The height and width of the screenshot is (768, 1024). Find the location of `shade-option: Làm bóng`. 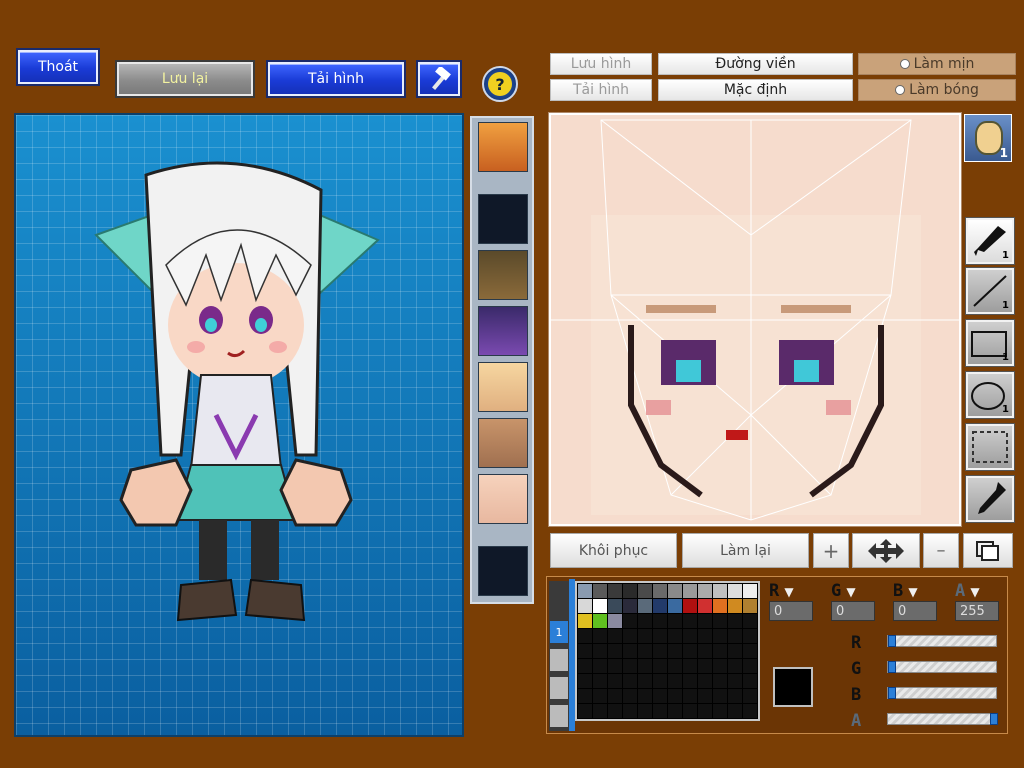

shade-option: Làm bóng is located at coordinates (937, 90).